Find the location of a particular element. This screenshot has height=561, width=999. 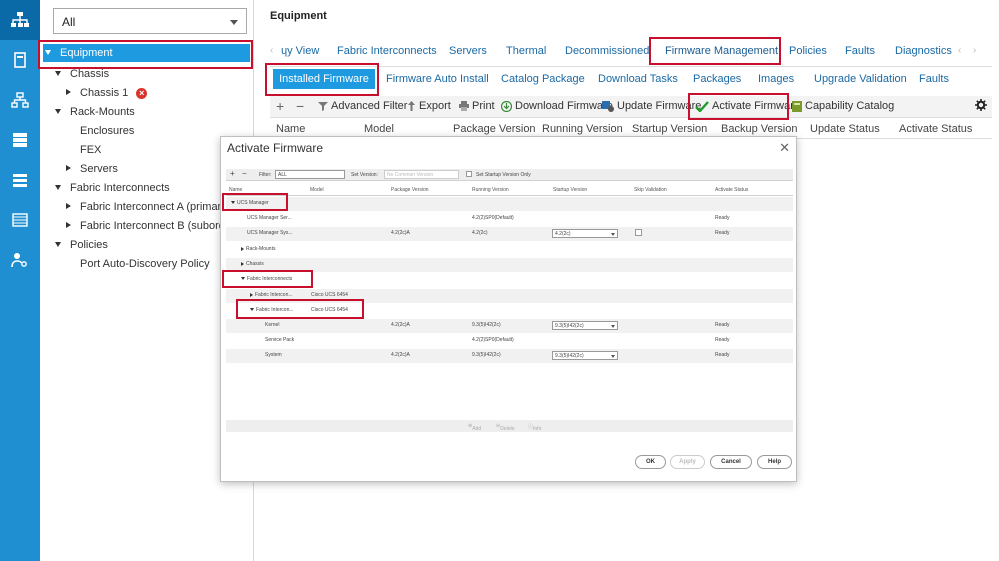

dlg-col-skip-validation: Skip Validation is located at coordinates (650, 190).